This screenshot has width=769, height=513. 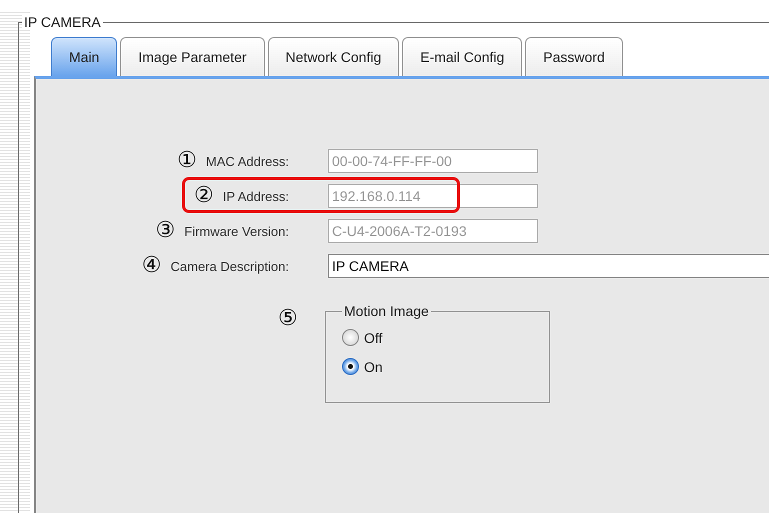 I want to click on group-title: IP CAMERA, so click(x=62, y=22).